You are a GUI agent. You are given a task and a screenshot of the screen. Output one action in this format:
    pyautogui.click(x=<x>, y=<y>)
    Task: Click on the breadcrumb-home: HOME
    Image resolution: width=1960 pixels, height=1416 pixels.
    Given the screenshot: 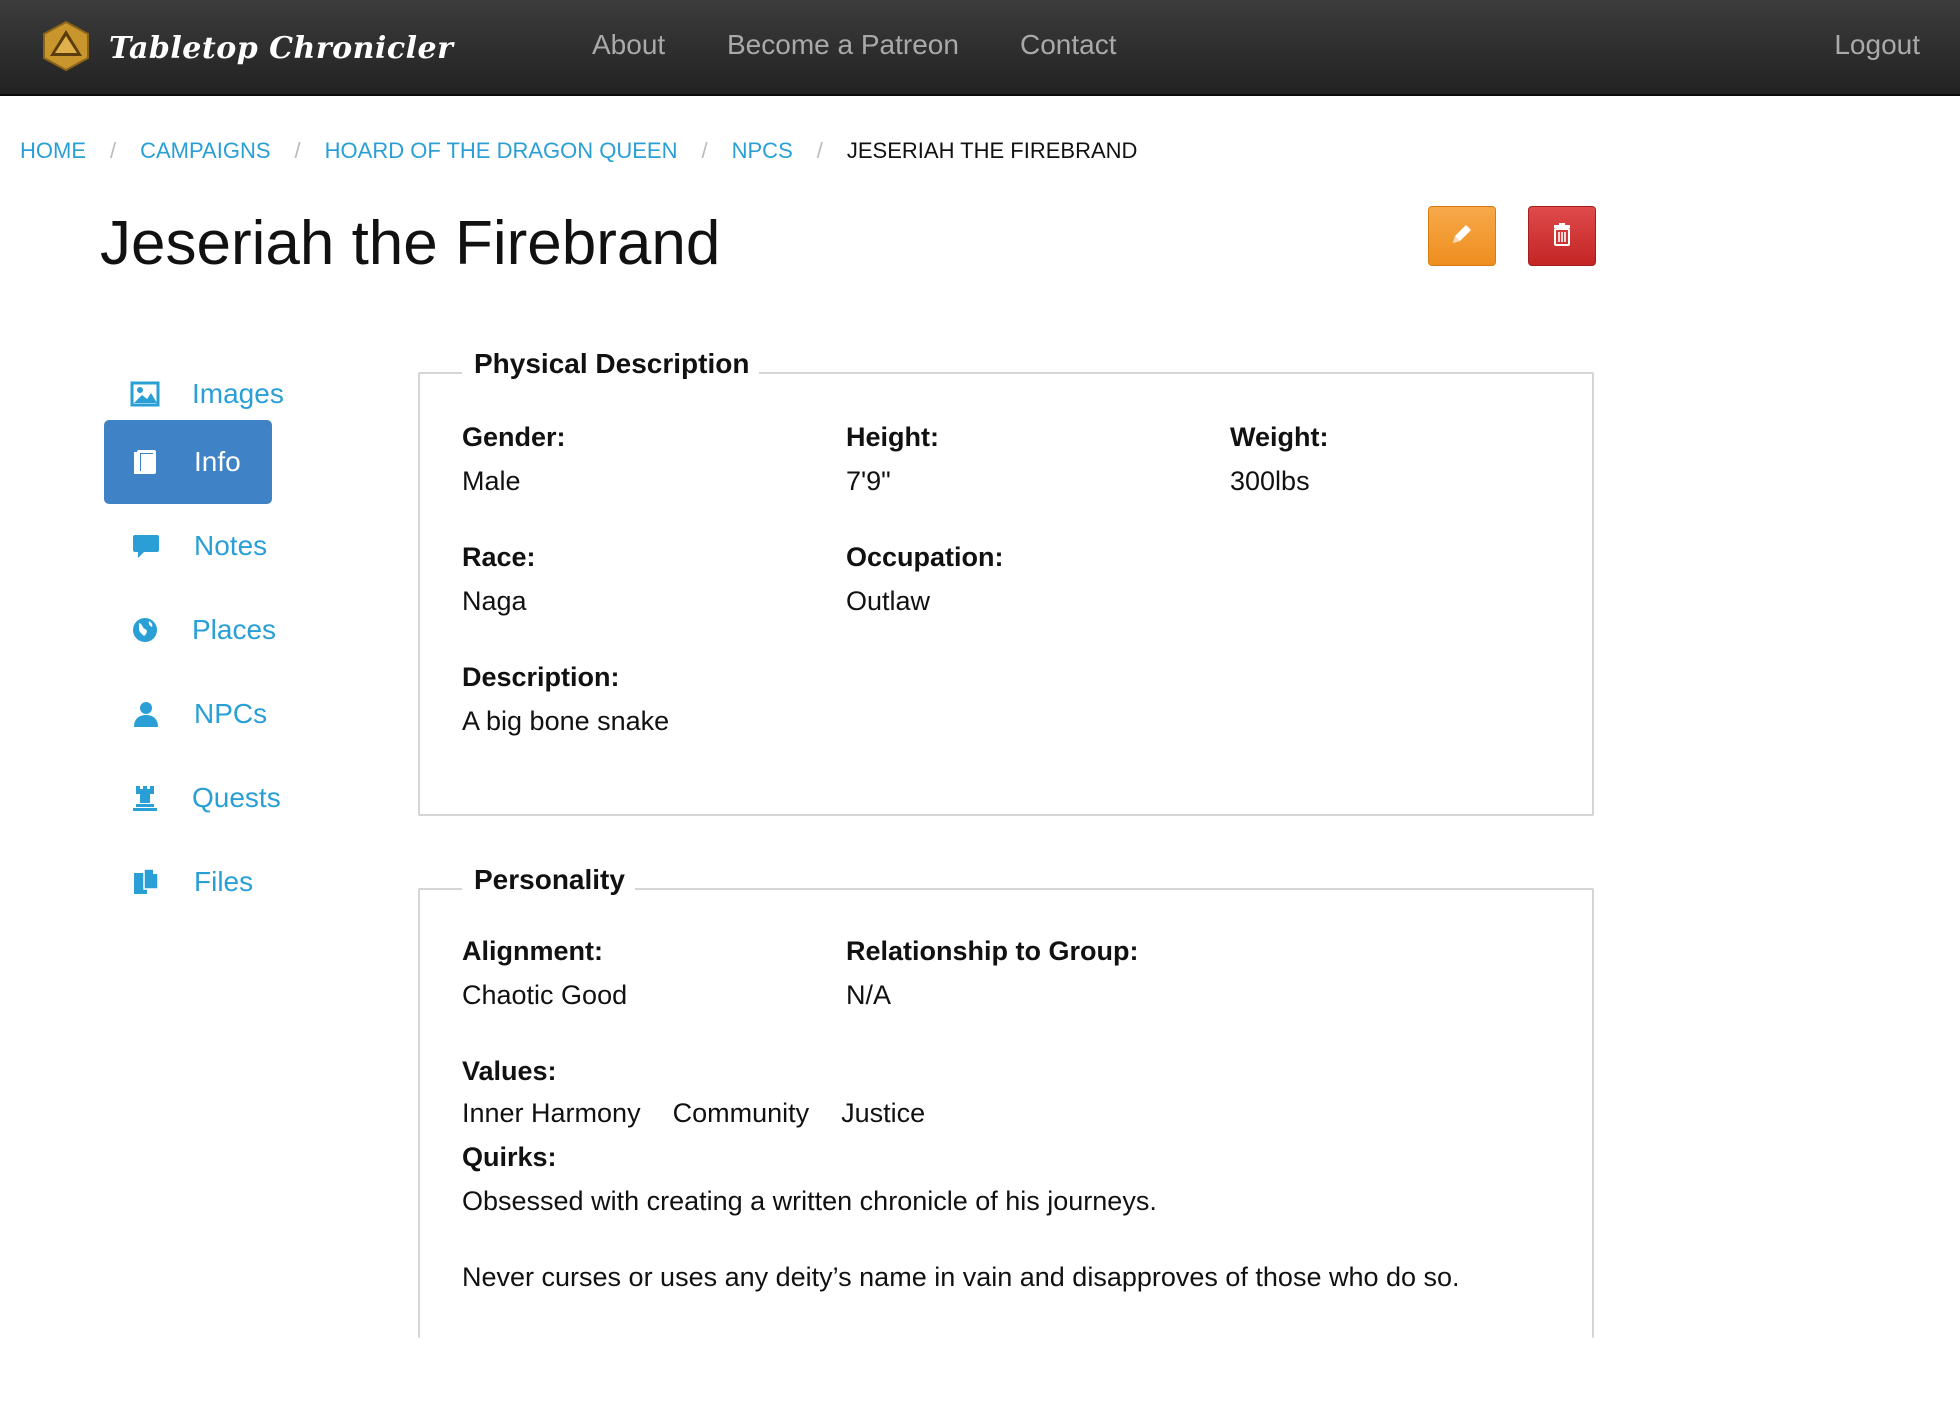 What is the action you would take?
    pyautogui.click(x=53, y=151)
    